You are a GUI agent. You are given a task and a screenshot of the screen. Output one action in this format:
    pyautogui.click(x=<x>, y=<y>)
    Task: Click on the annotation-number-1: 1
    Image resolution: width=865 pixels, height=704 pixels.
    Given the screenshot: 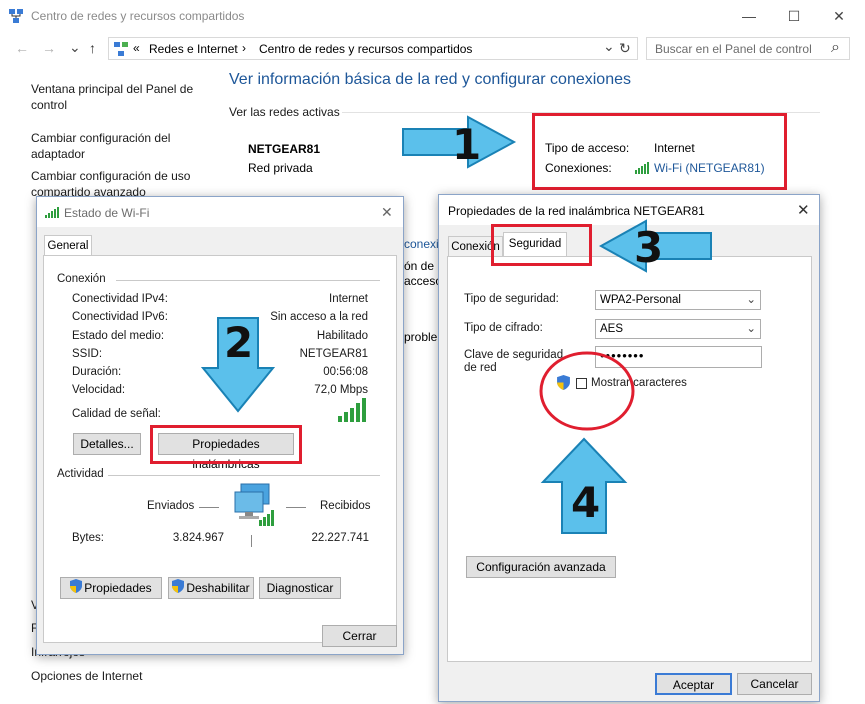 What is the action you would take?
    pyautogui.click(x=467, y=144)
    